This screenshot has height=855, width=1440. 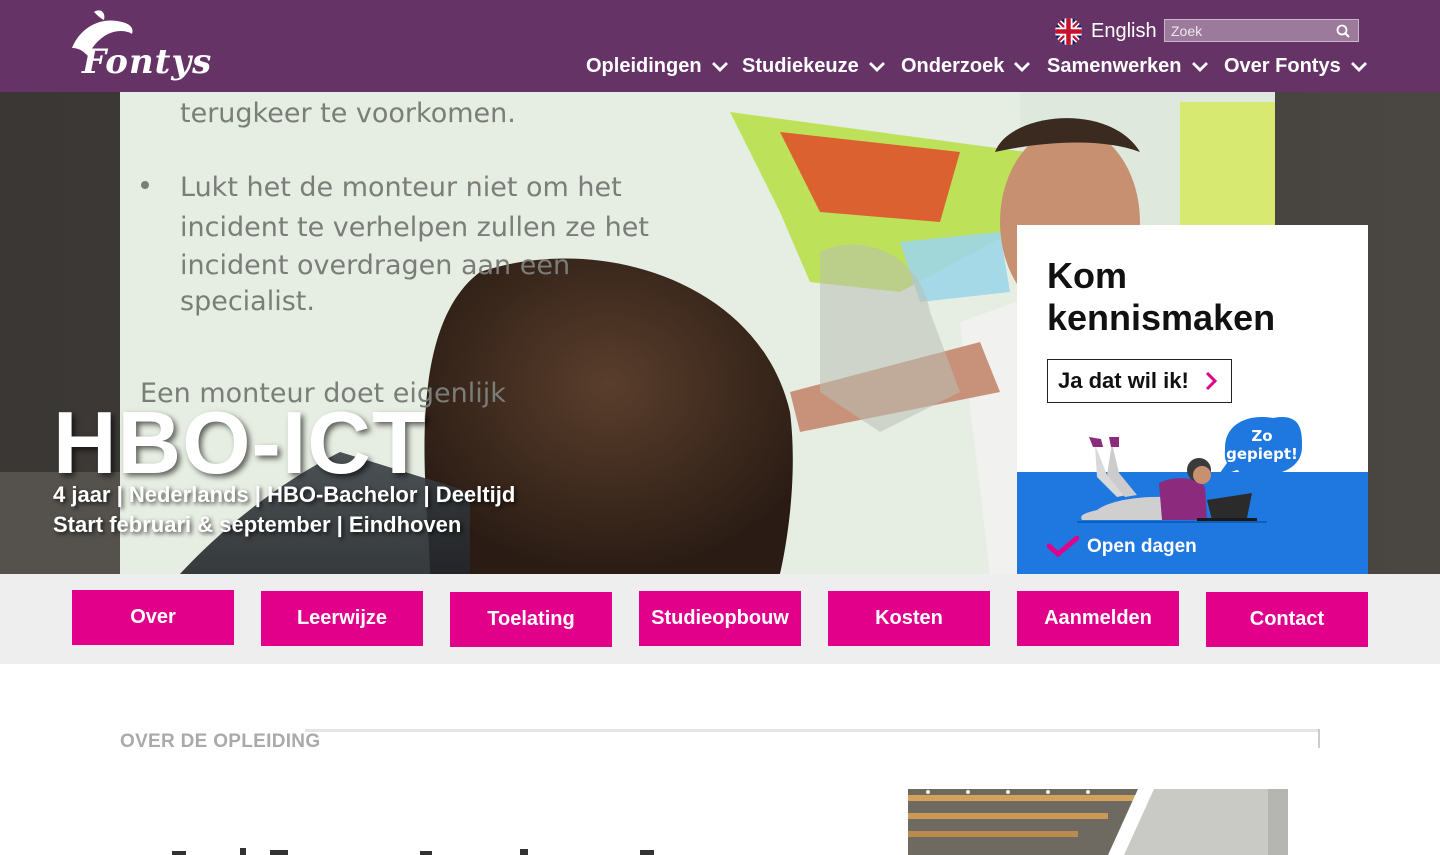 What do you see at coordinates (348, 113) in the screenshot?
I see `slide-text: terugkeer te voorkomen.` at bounding box center [348, 113].